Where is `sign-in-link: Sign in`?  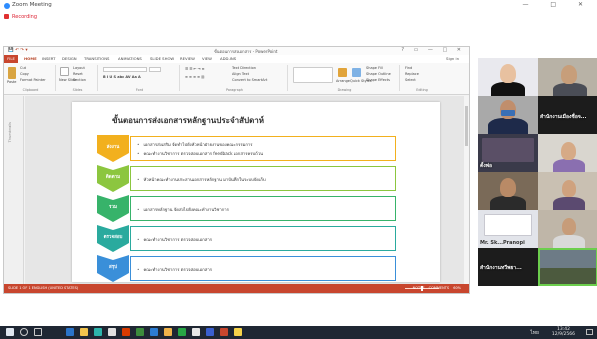 sign-in-link: Sign in is located at coordinates (452, 58).